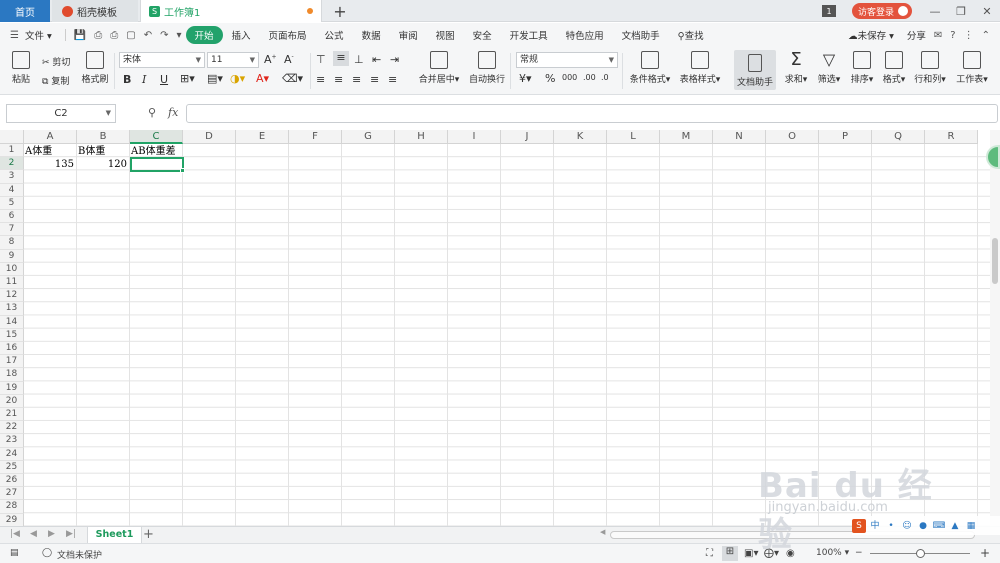  What do you see at coordinates (12, 256) in the screenshot?
I see `row-header-9: 9` at bounding box center [12, 256].